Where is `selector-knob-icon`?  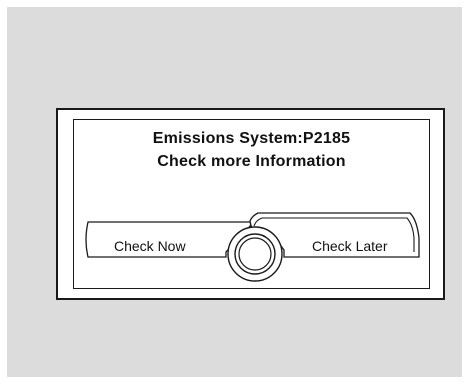
selector-knob-icon is located at coordinates (255, 254).